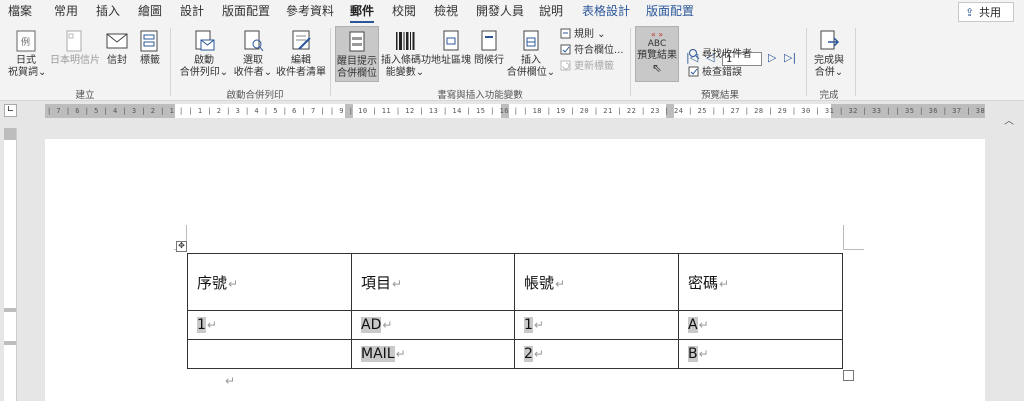 The height and width of the screenshot is (401, 1024). I want to click on tab-file: 檔案, so click(20, 11).